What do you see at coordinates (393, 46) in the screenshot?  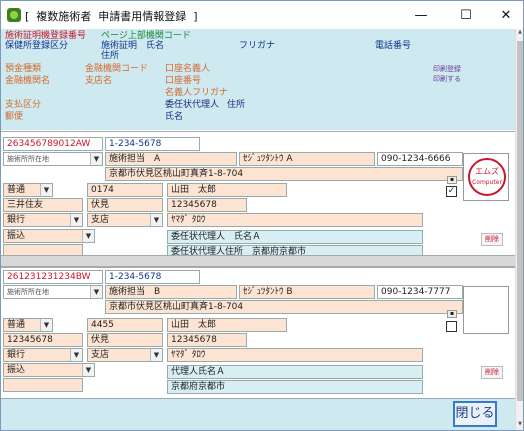 I see `header-phone: 電話番号` at bounding box center [393, 46].